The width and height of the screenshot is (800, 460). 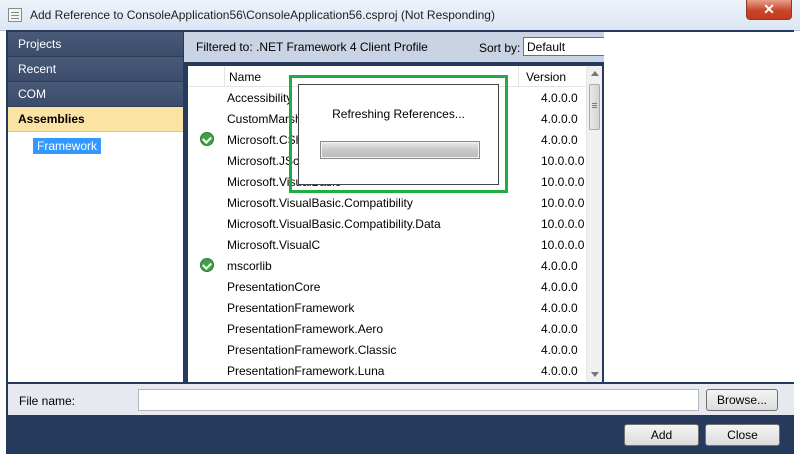 I want to click on add-button: Add, so click(x=661, y=435).